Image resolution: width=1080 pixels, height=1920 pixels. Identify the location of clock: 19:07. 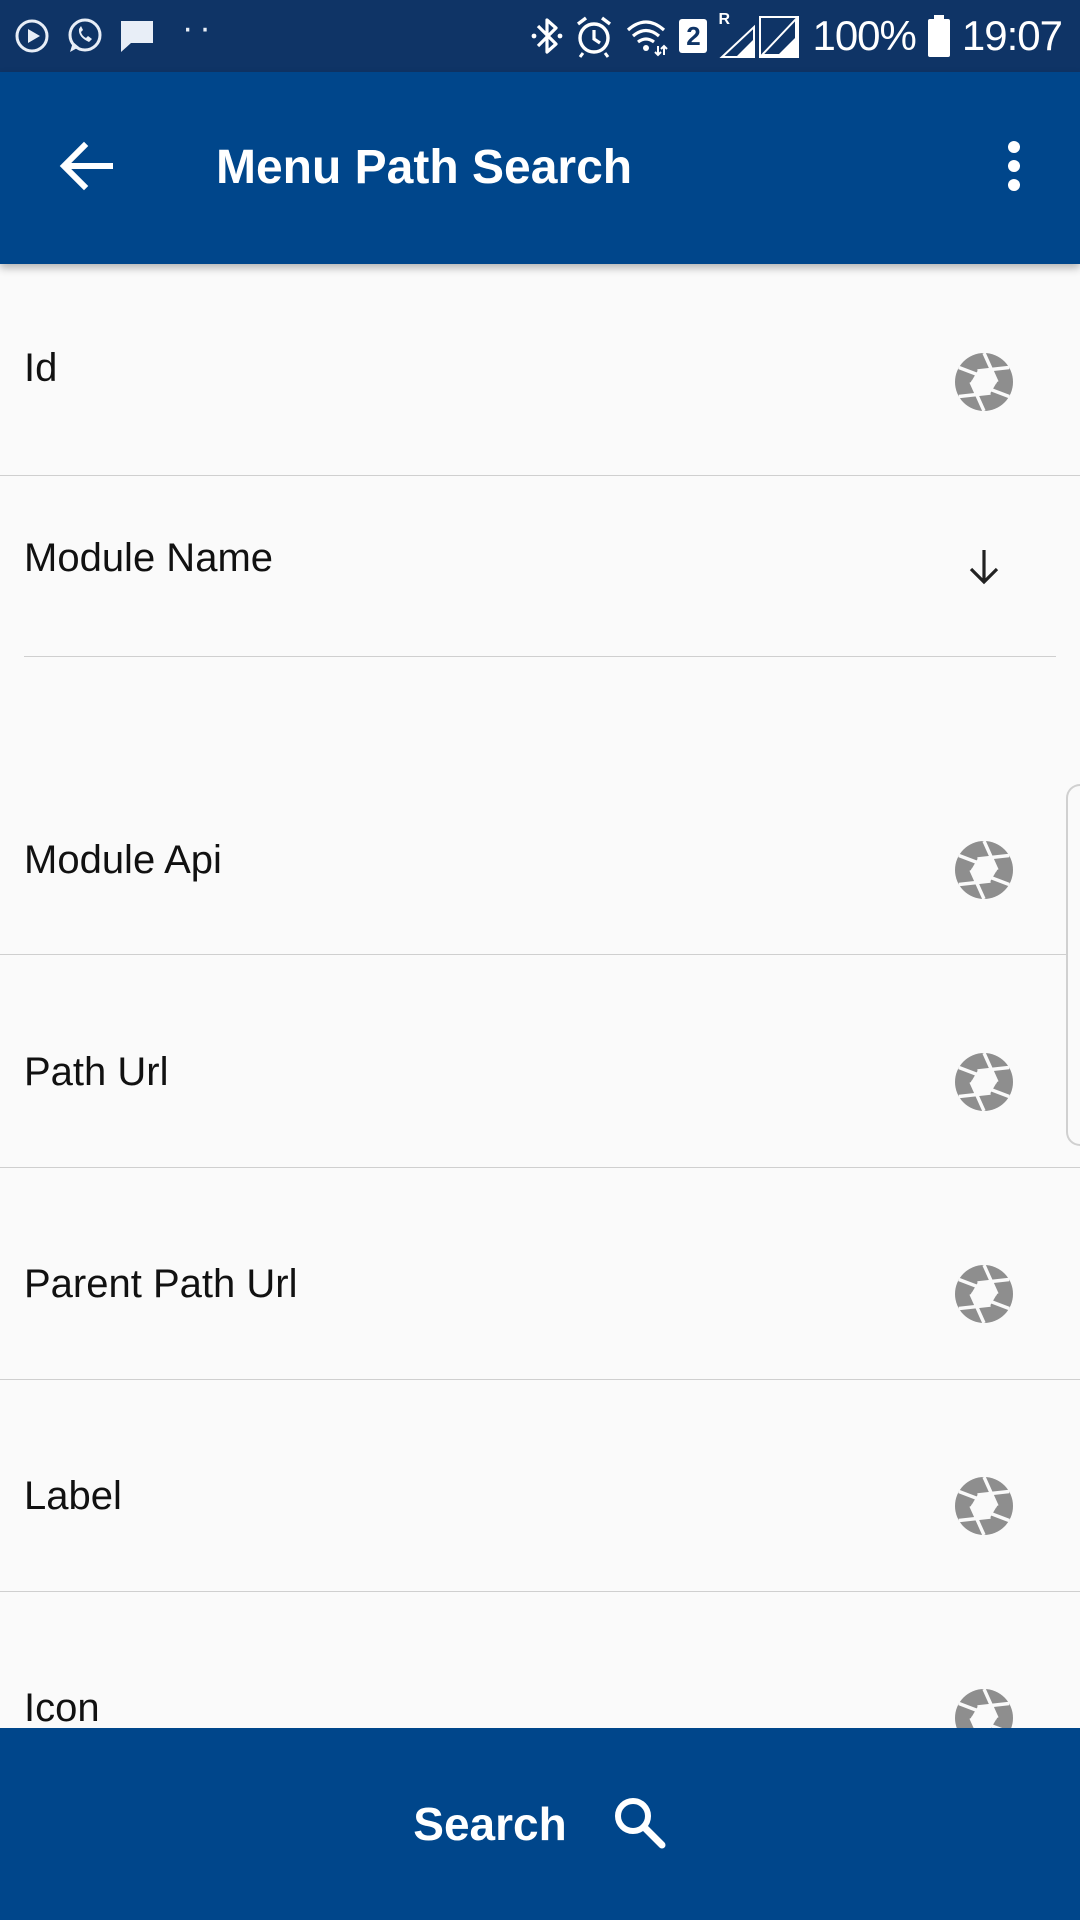
(1012, 35).